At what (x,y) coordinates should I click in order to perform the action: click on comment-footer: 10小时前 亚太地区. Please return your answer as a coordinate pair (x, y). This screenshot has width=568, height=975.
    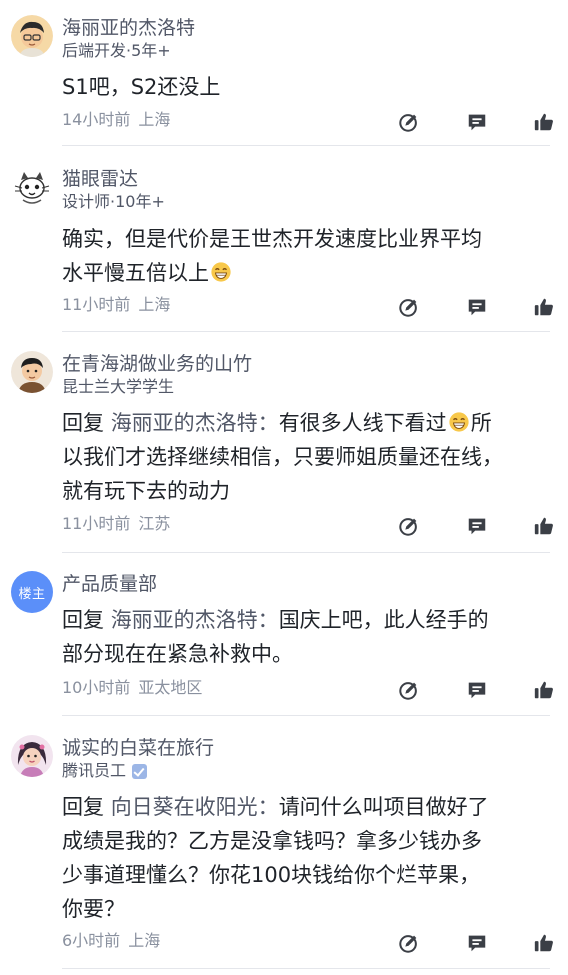
    Looking at the image, I should click on (132, 688).